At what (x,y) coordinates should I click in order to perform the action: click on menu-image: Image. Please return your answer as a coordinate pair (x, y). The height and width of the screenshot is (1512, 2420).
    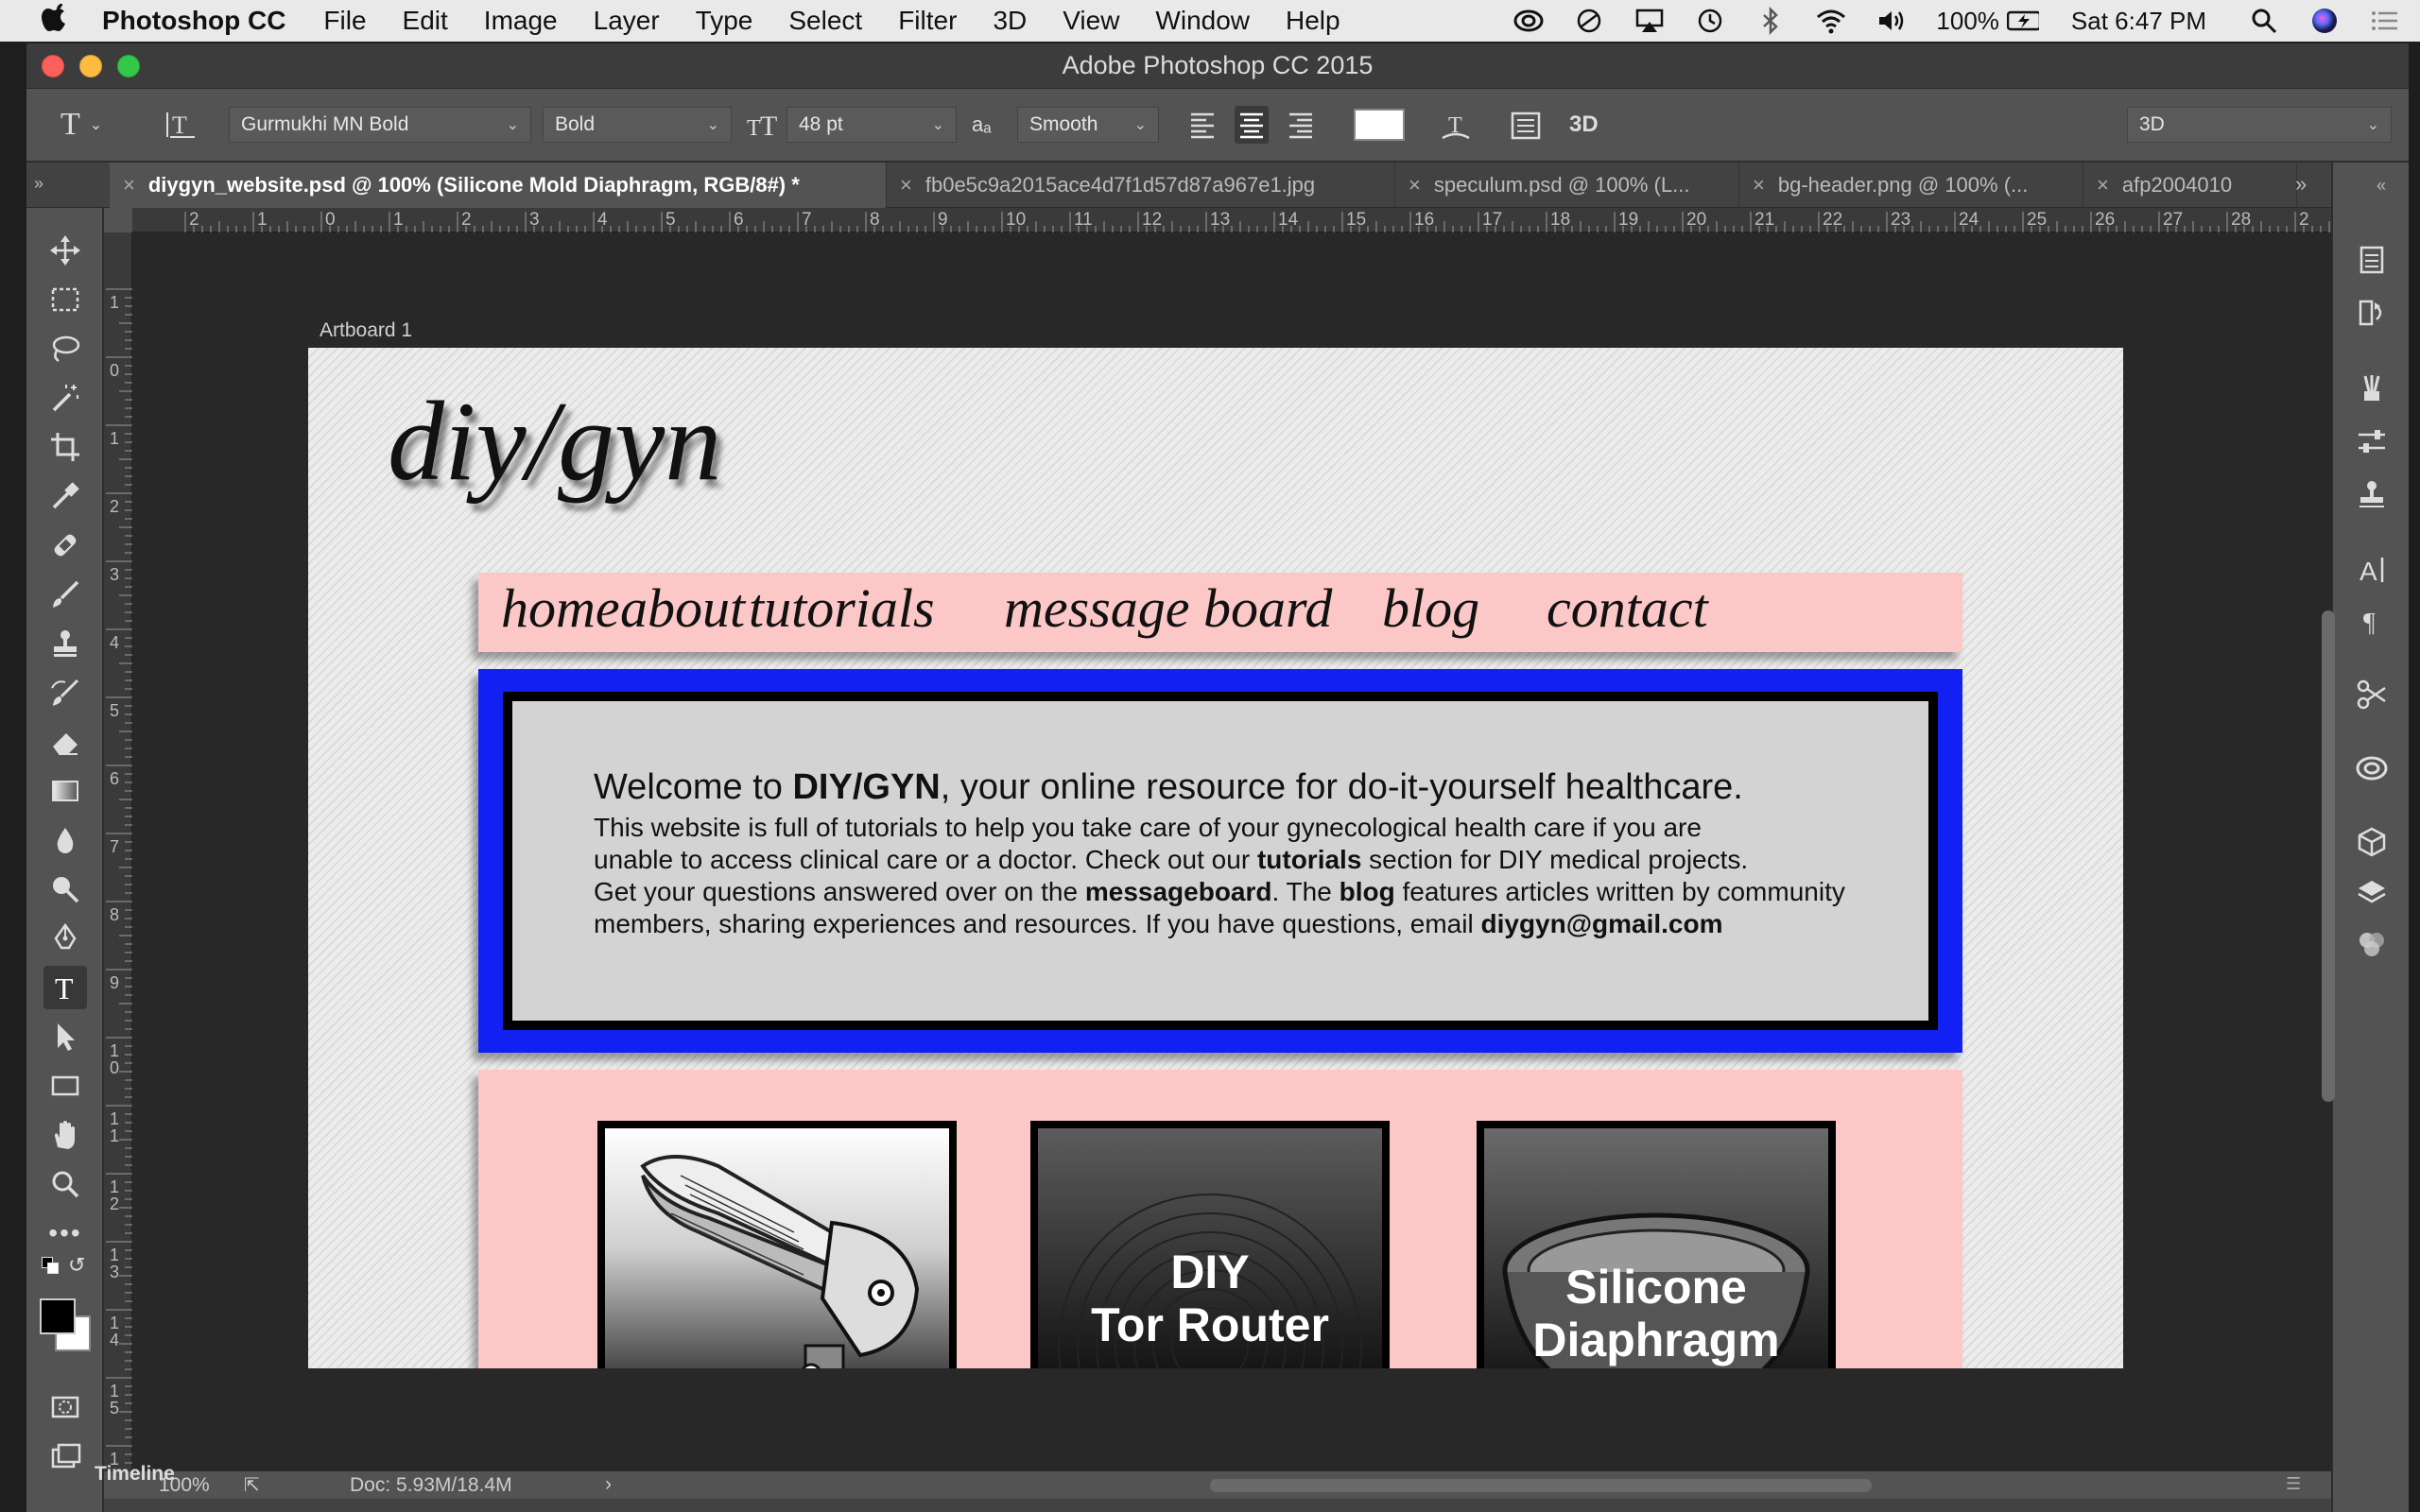
    Looking at the image, I should click on (521, 21).